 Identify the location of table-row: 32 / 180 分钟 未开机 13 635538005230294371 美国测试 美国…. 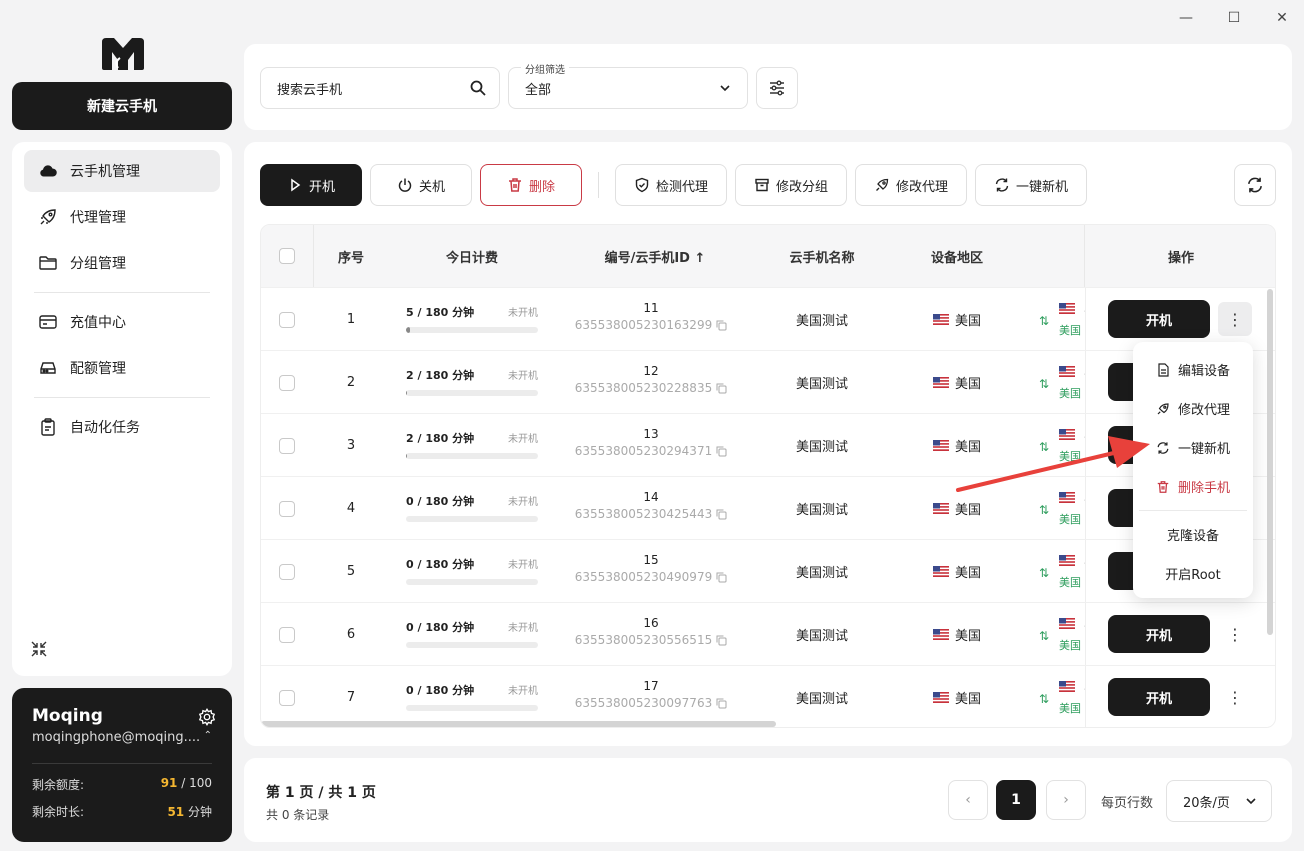
(768, 444).